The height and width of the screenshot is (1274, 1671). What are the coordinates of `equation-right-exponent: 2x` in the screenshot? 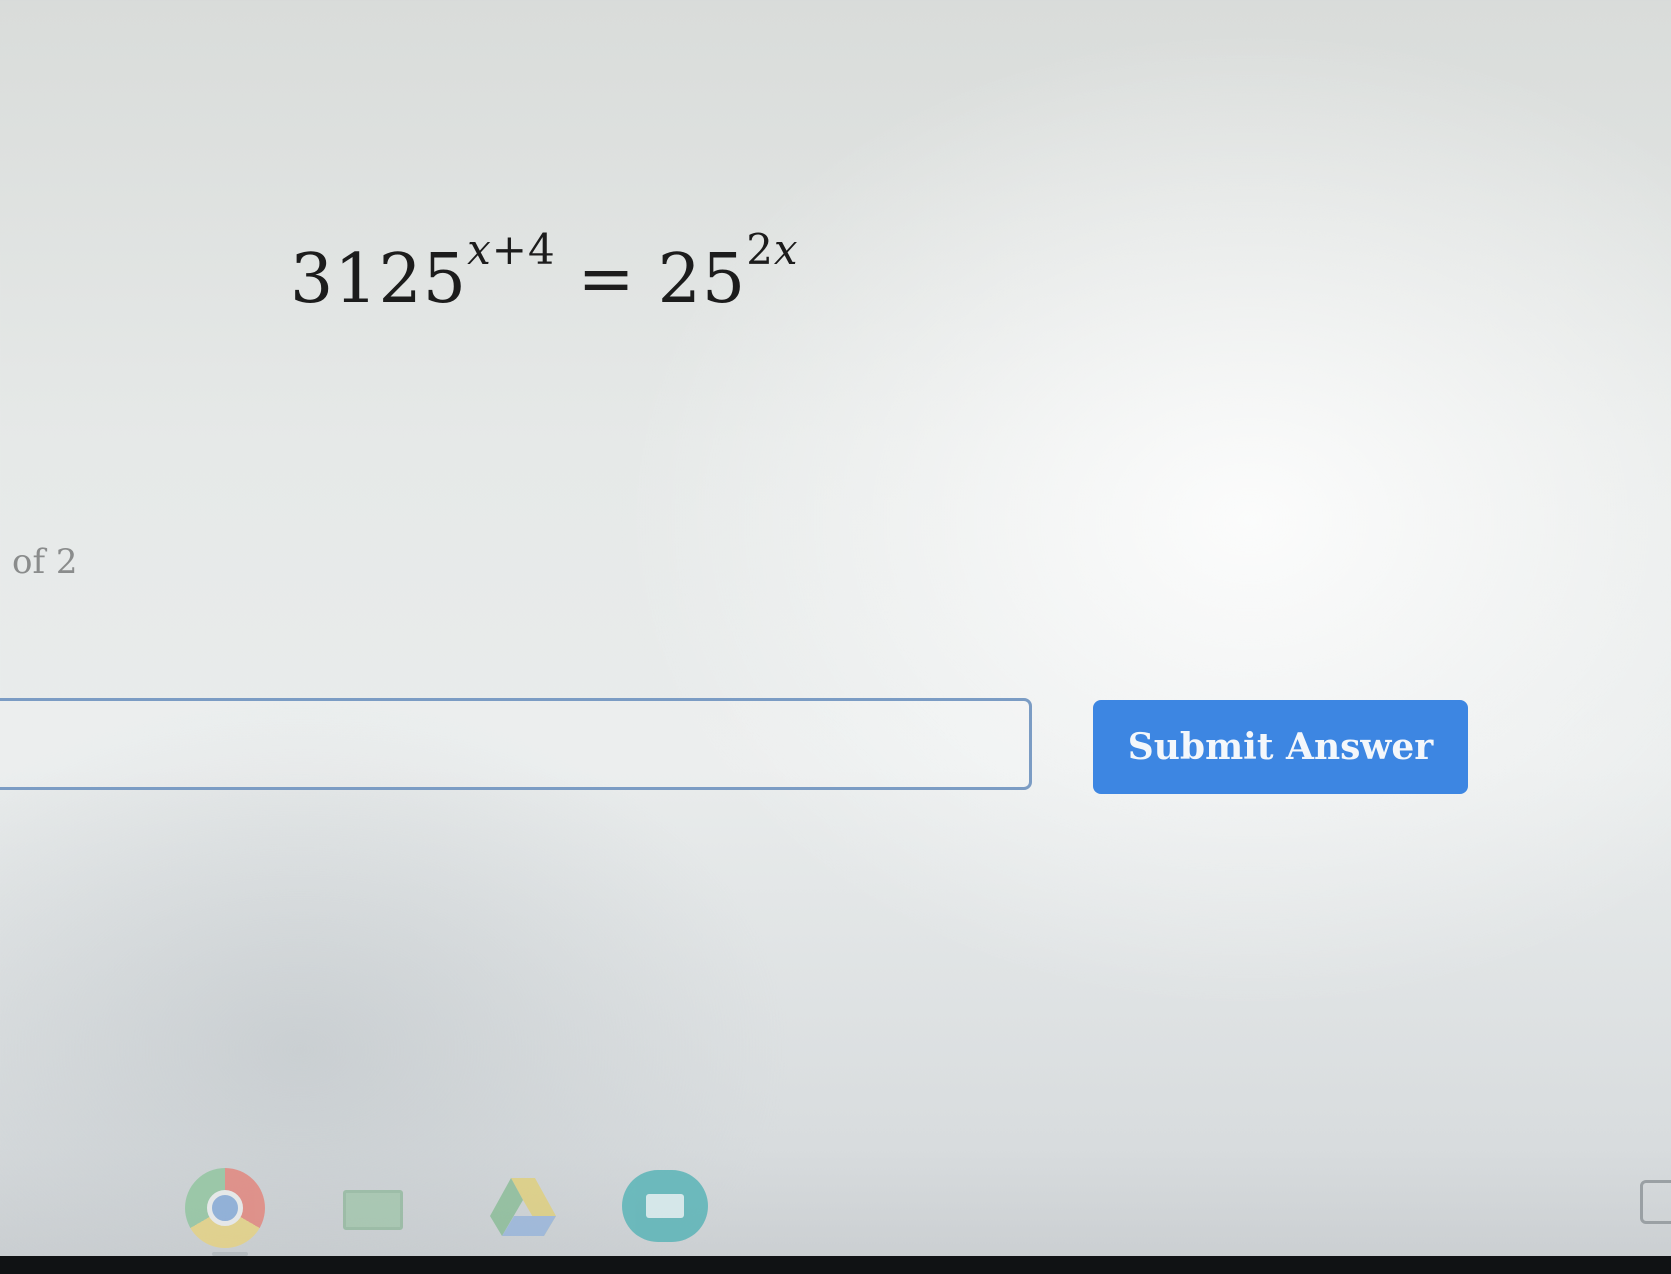 It's located at (772, 249).